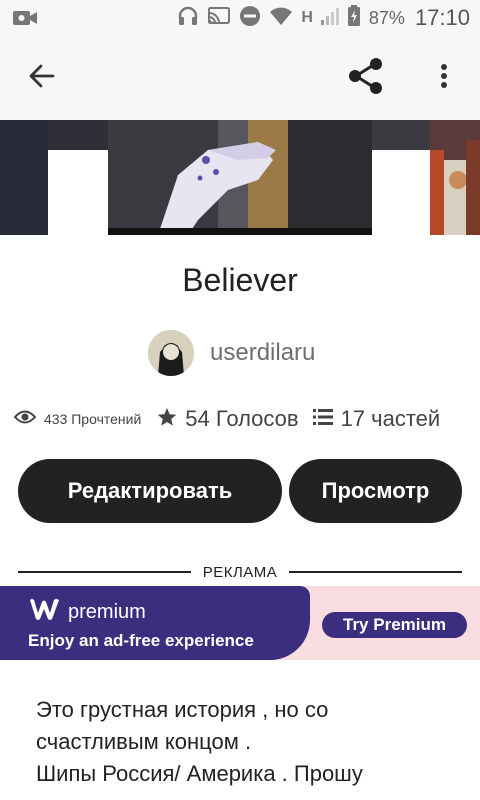 This screenshot has height=800, width=480. I want to click on cover-carousel, so click(240, 177).